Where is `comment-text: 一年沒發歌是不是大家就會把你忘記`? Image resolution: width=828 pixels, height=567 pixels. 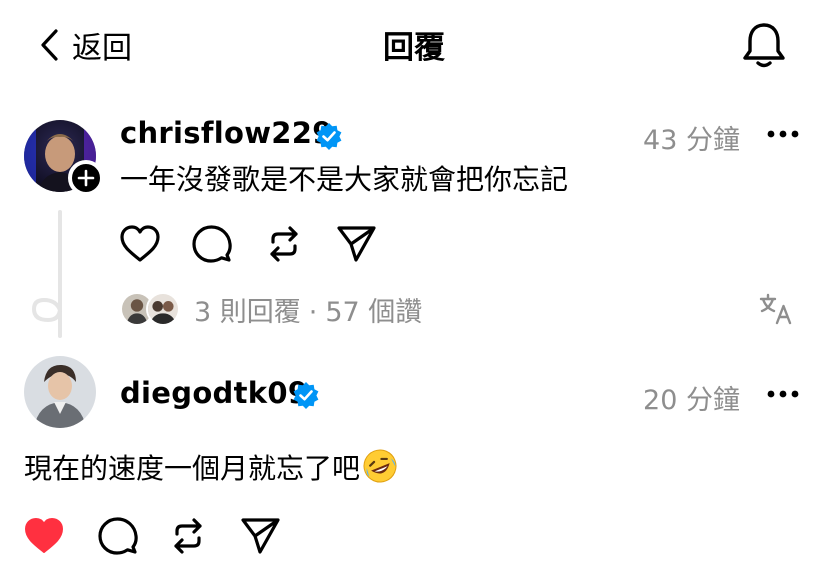 comment-text: 一年沒發歌是不是大家就會把你忘記 is located at coordinates (344, 179).